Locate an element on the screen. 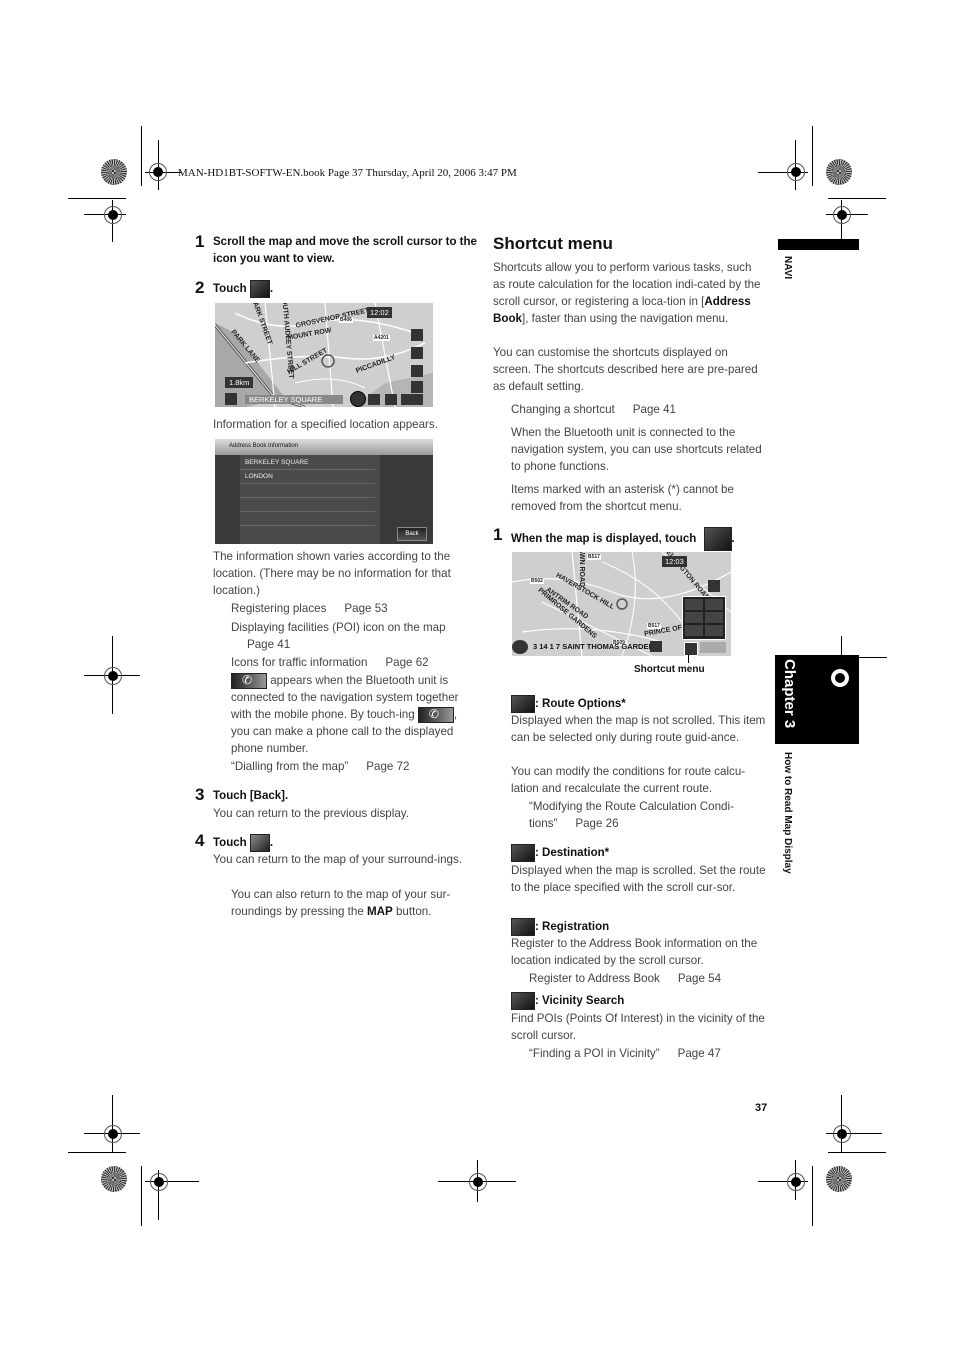  road-code: B406 is located at coordinates (346, 320).